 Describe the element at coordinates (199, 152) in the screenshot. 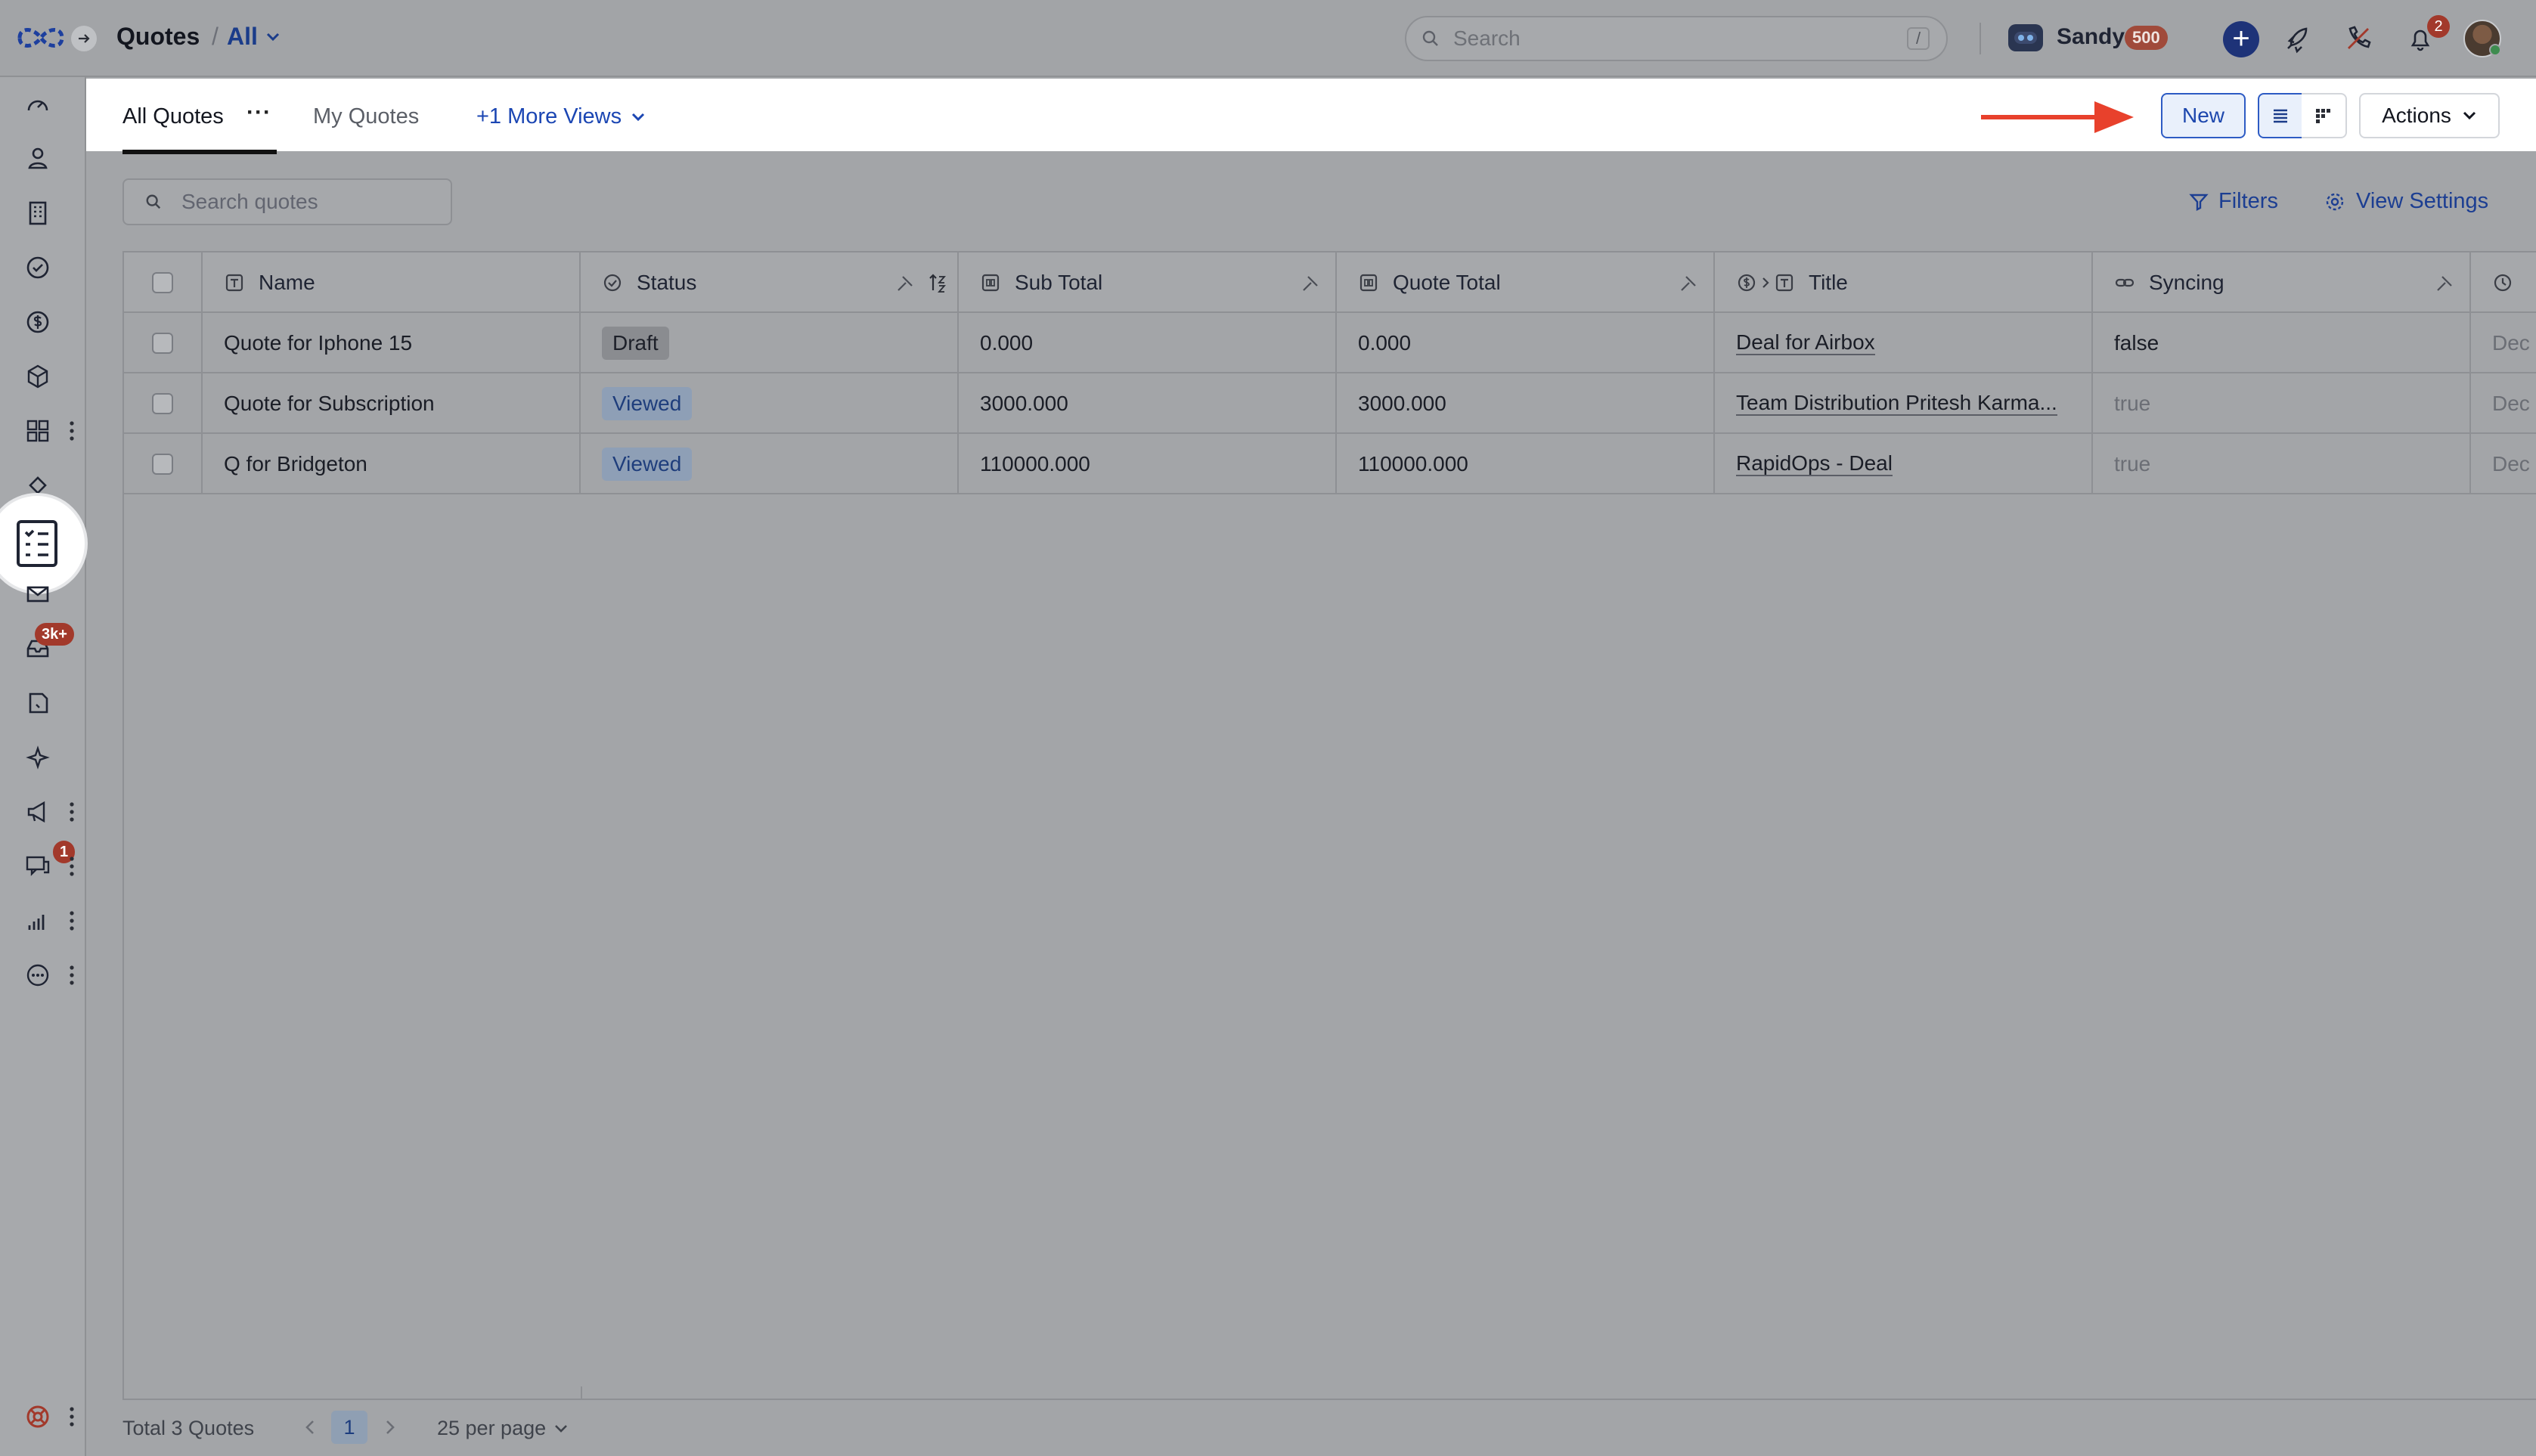

I see `active-tab-indicator` at that location.